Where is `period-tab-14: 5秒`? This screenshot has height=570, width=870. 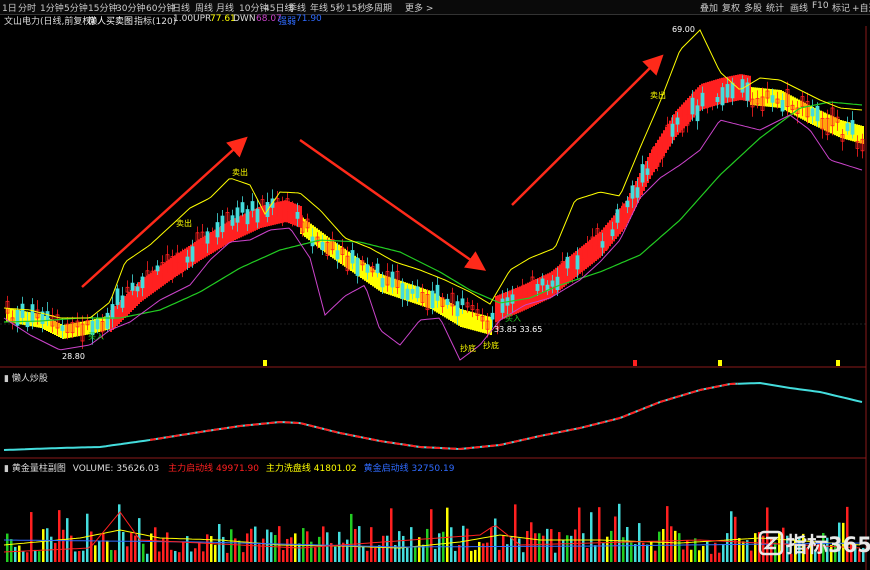
period-tab-14: 5秒 is located at coordinates (337, 7).